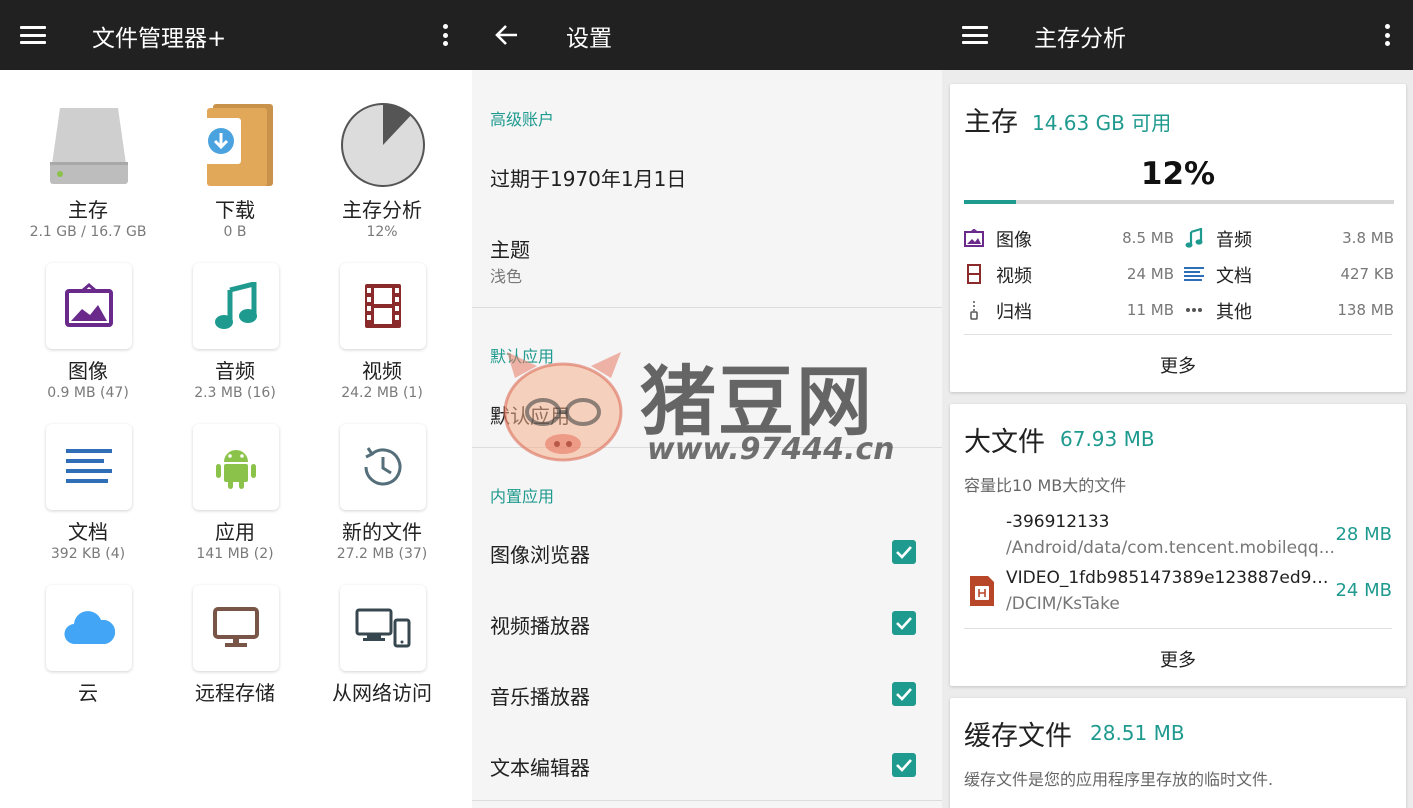 This screenshot has width=1413, height=808. I want to click on text-editor-checkbox, so click(904, 765).